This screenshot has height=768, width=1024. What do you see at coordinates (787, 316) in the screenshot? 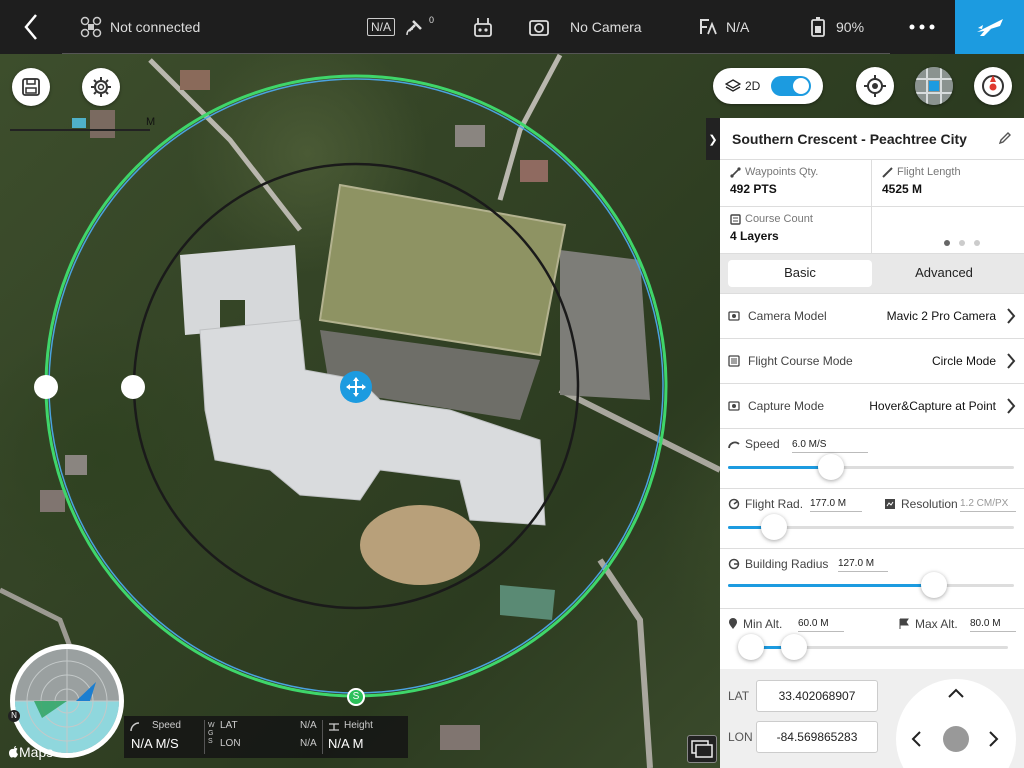
I see `row-label: Camera Model` at bounding box center [787, 316].